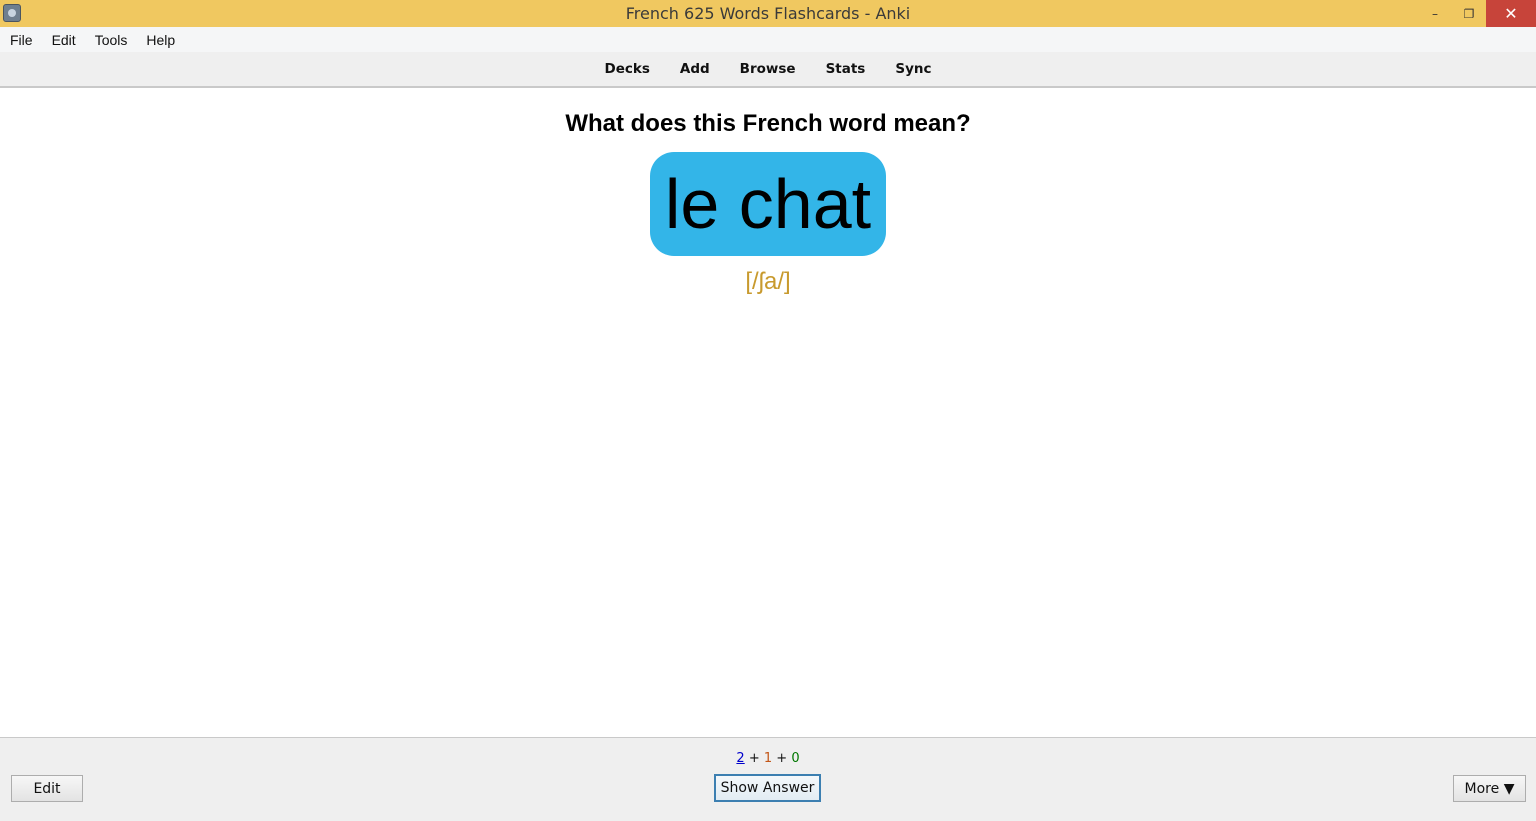 The width and height of the screenshot is (1536, 821). Describe the element at coordinates (846, 69) in the screenshot. I see `toolbar-stats-link: Stats` at that location.